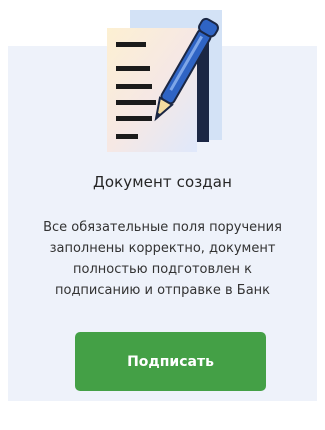 The image size is (325, 430). What do you see at coordinates (162, 182) in the screenshot?
I see `dialog-title: Документ создан` at bounding box center [162, 182].